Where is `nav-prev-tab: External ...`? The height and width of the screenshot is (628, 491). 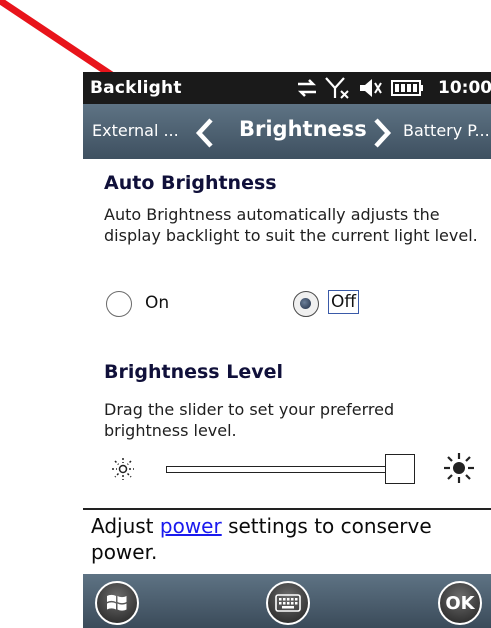
nav-prev-tab: External ... is located at coordinates (135, 130).